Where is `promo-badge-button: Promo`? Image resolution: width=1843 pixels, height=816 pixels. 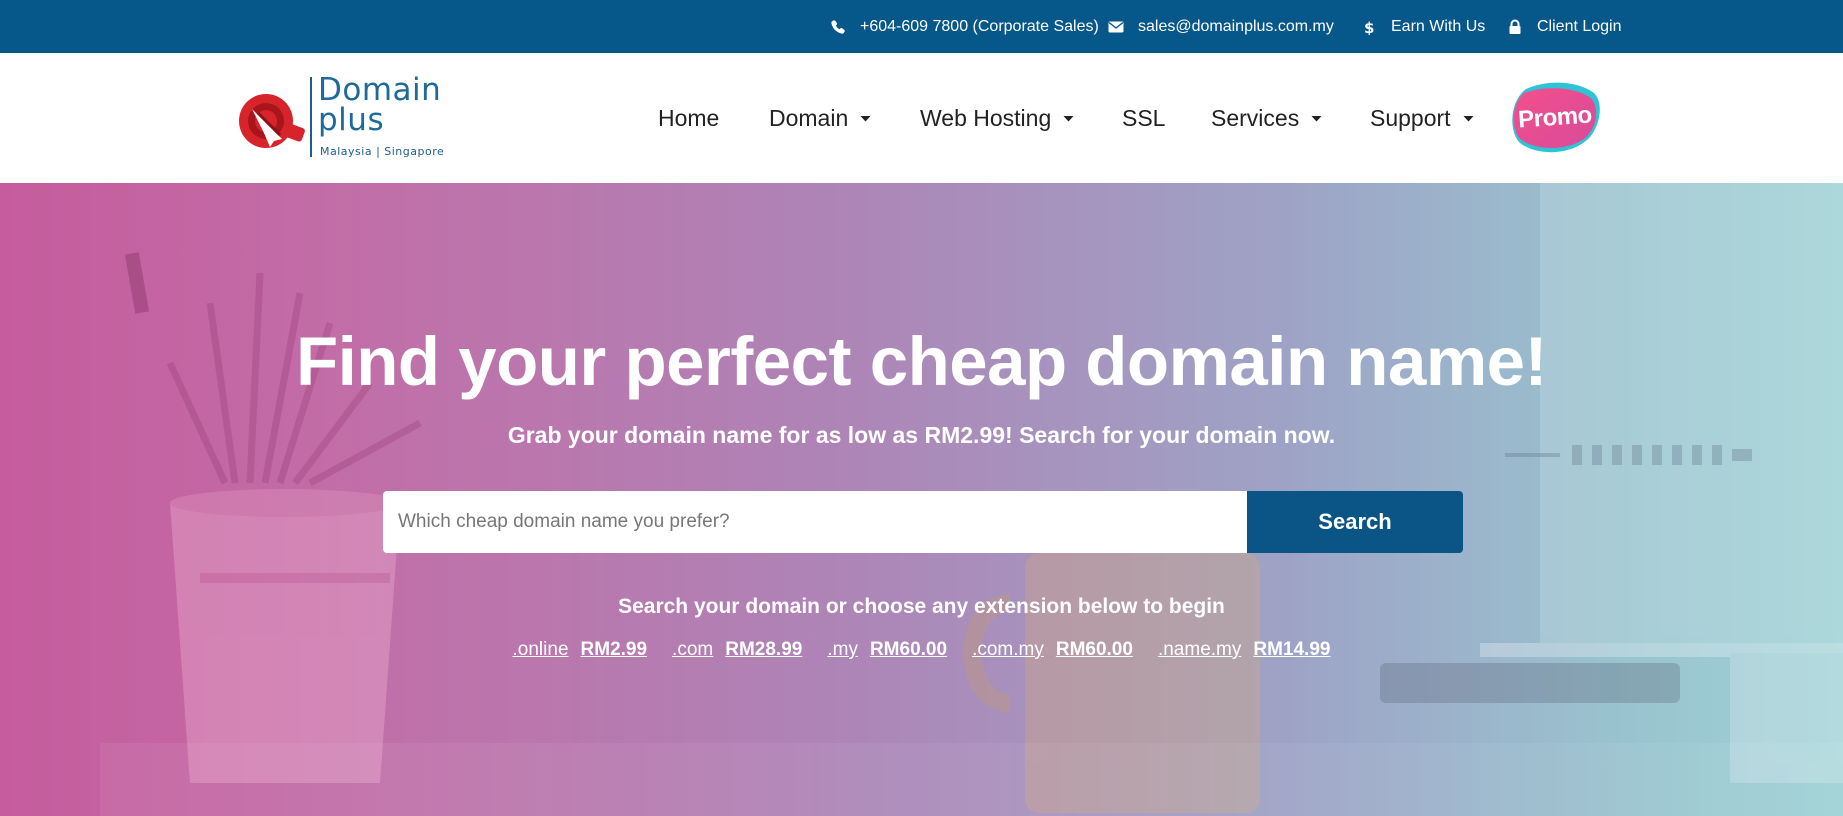
promo-badge-button: Promo is located at coordinates (1555, 118).